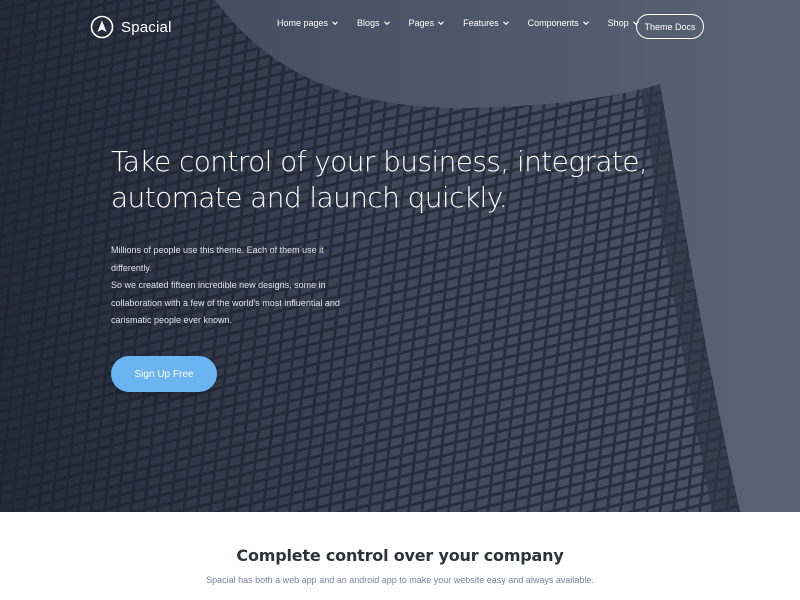 The height and width of the screenshot is (600, 800). I want to click on description-line: differently., so click(131, 267).